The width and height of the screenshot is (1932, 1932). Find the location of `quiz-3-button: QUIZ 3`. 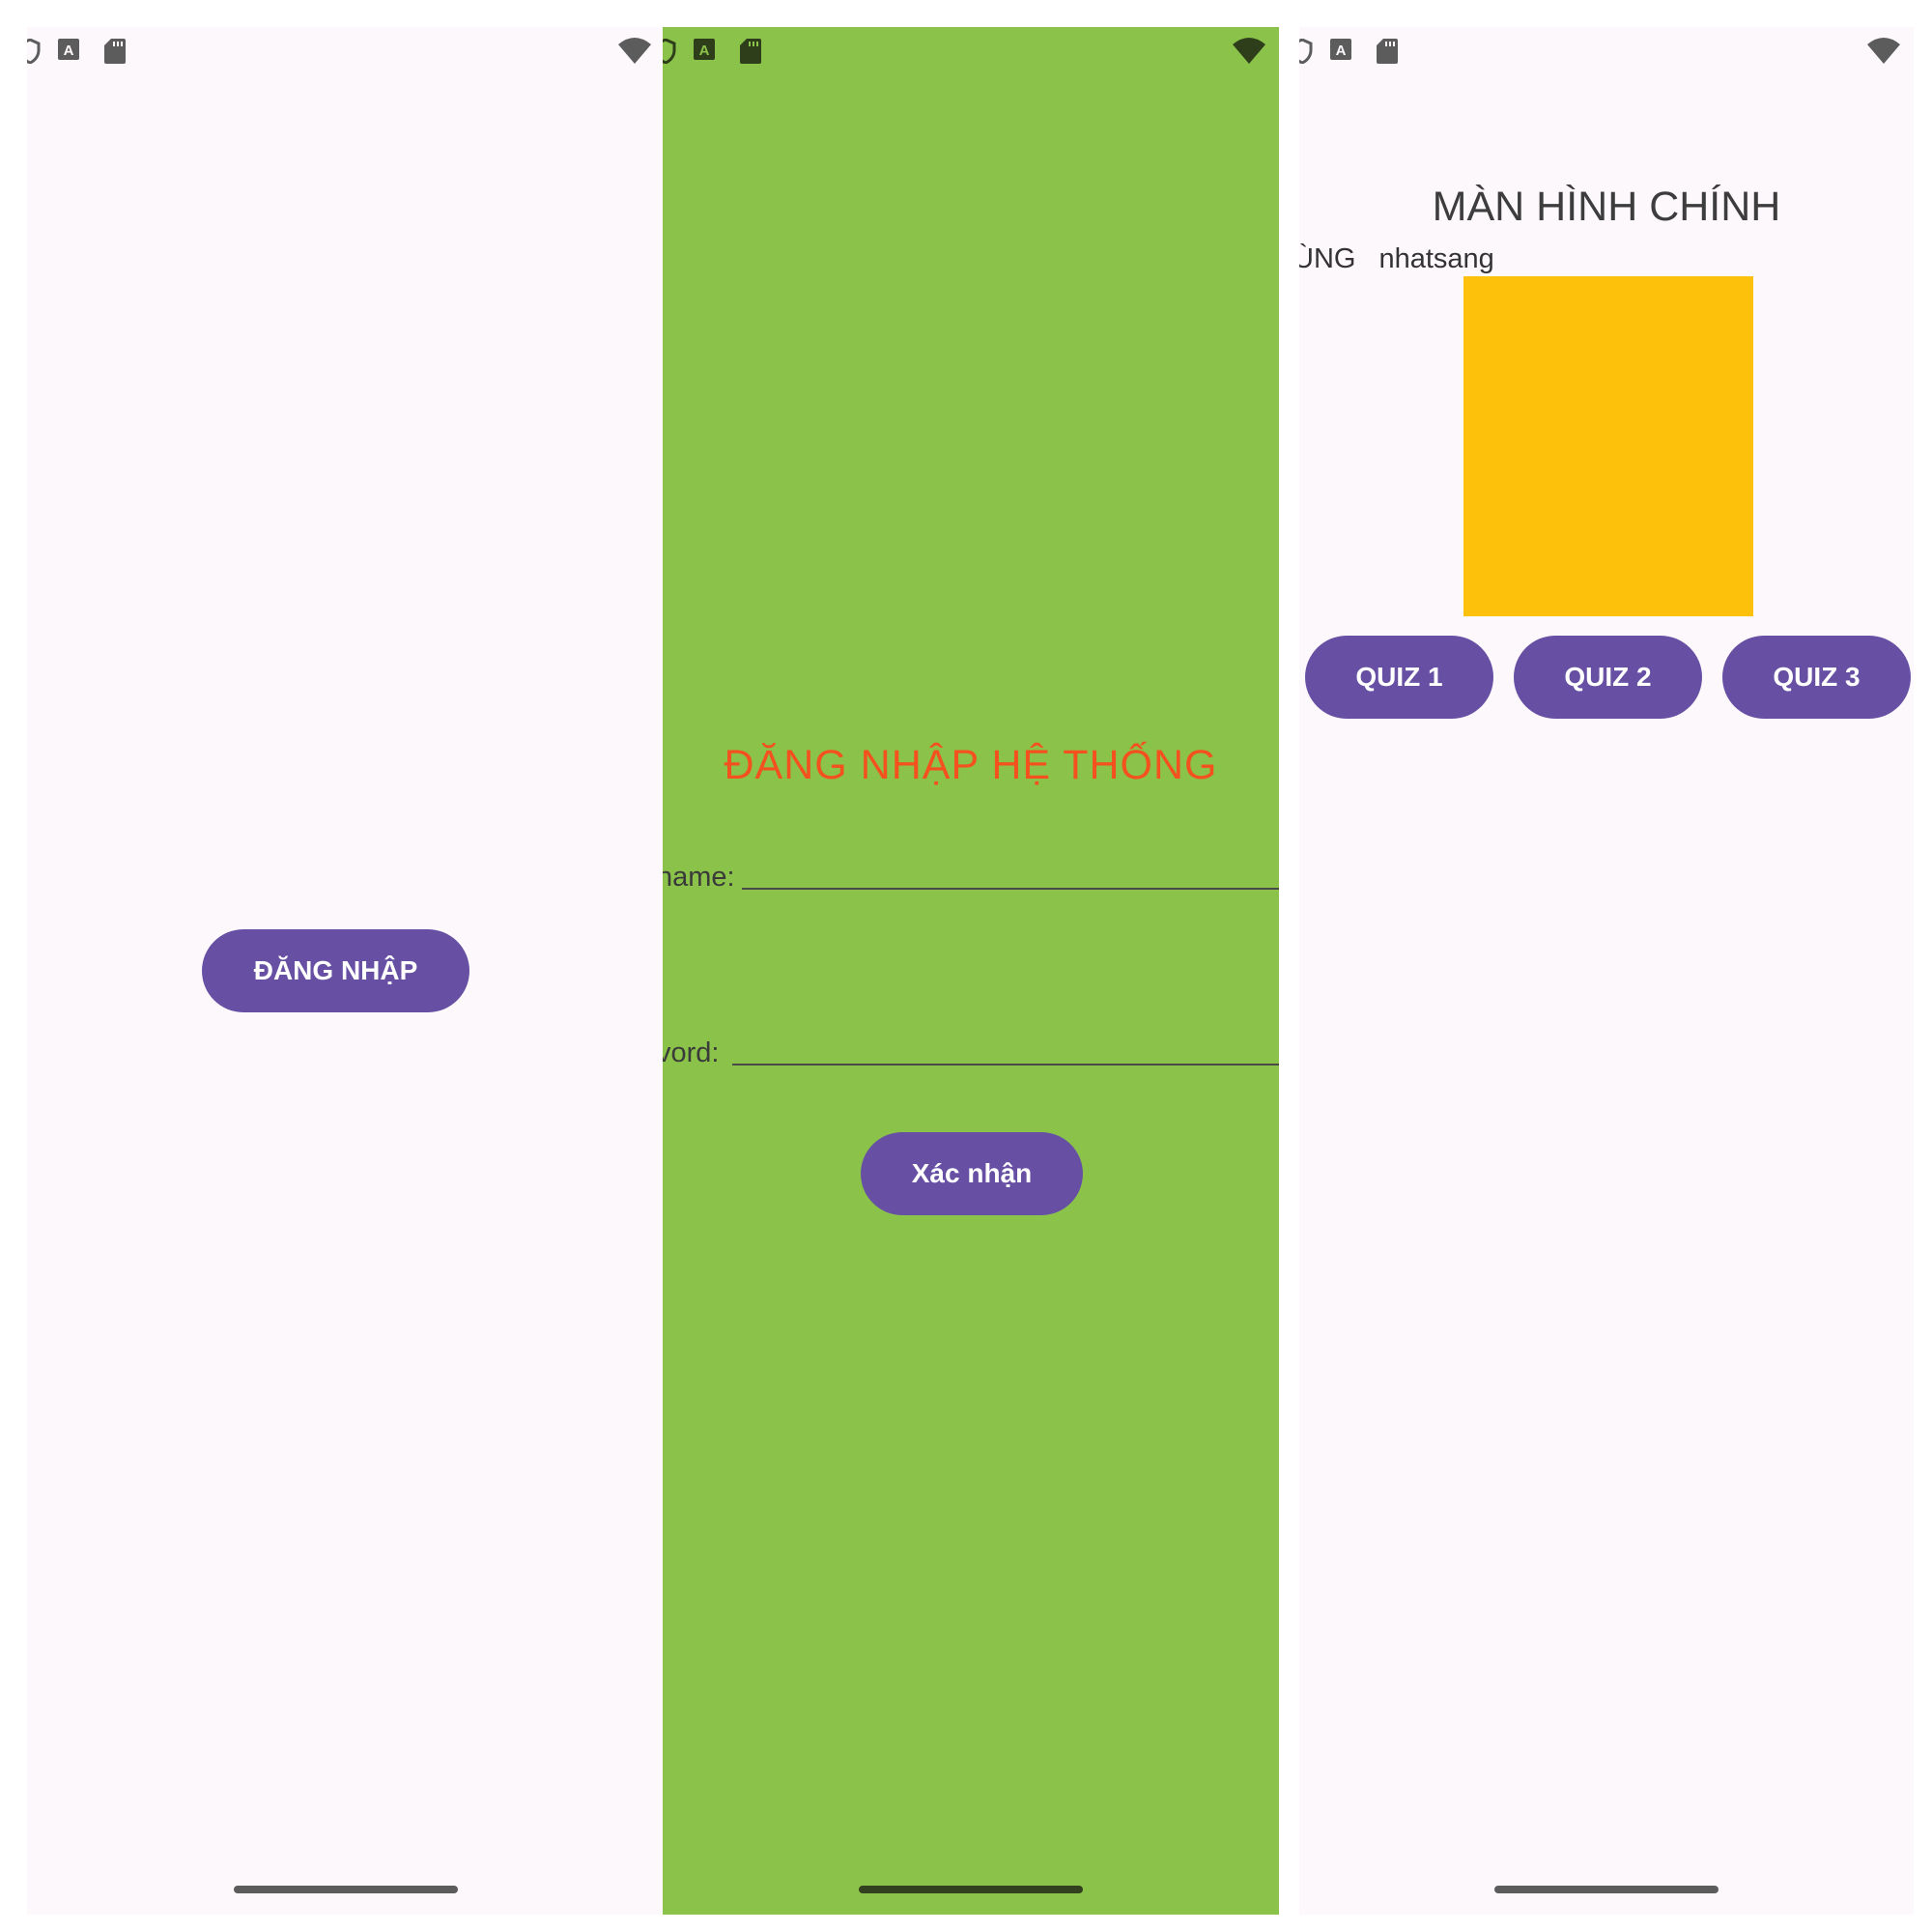

quiz-3-button: QUIZ 3 is located at coordinates (1816, 677).